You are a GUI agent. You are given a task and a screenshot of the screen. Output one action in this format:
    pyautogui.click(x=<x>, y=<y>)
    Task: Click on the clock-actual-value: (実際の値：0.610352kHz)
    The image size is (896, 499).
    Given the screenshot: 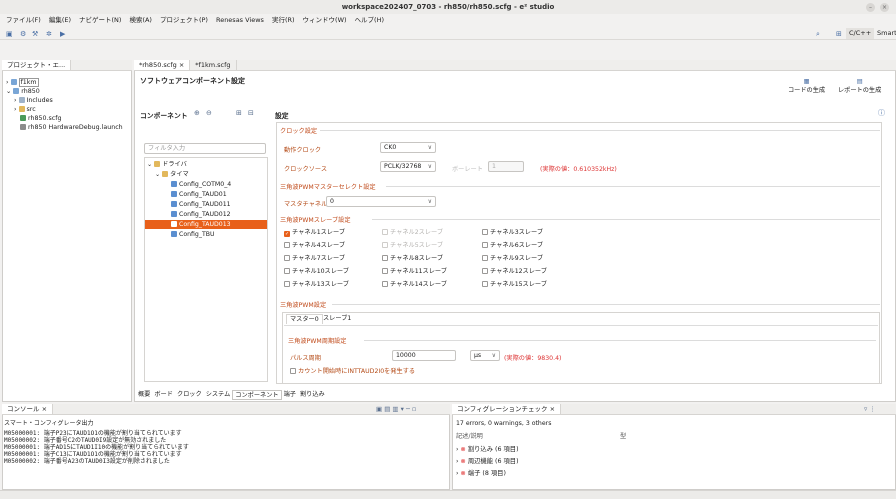 What is the action you would take?
    pyautogui.click(x=578, y=169)
    